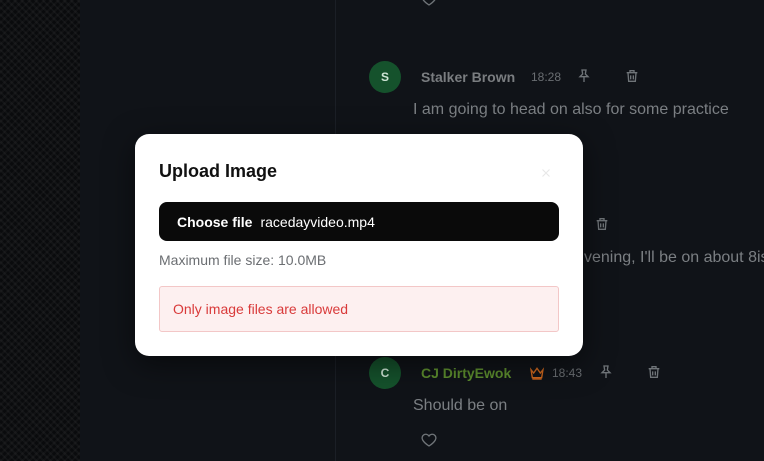  I want to click on error-message: Only image files are allowed, so click(261, 309).